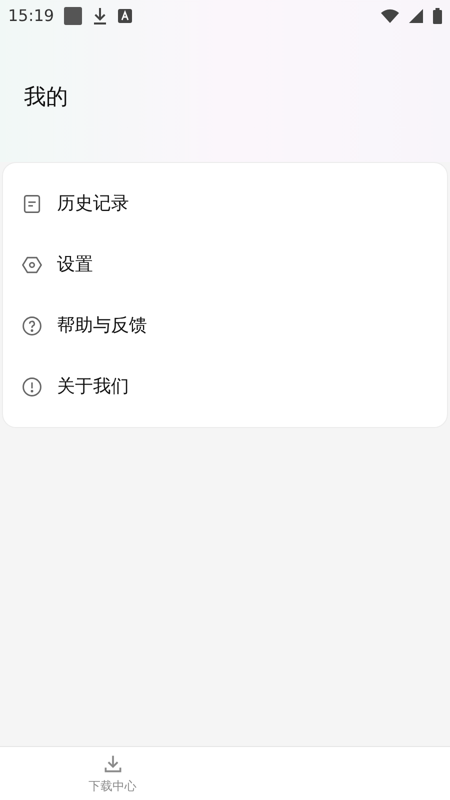 The height and width of the screenshot is (800, 450). What do you see at coordinates (225, 386) in the screenshot?
I see `menu-item: 关于我们` at bounding box center [225, 386].